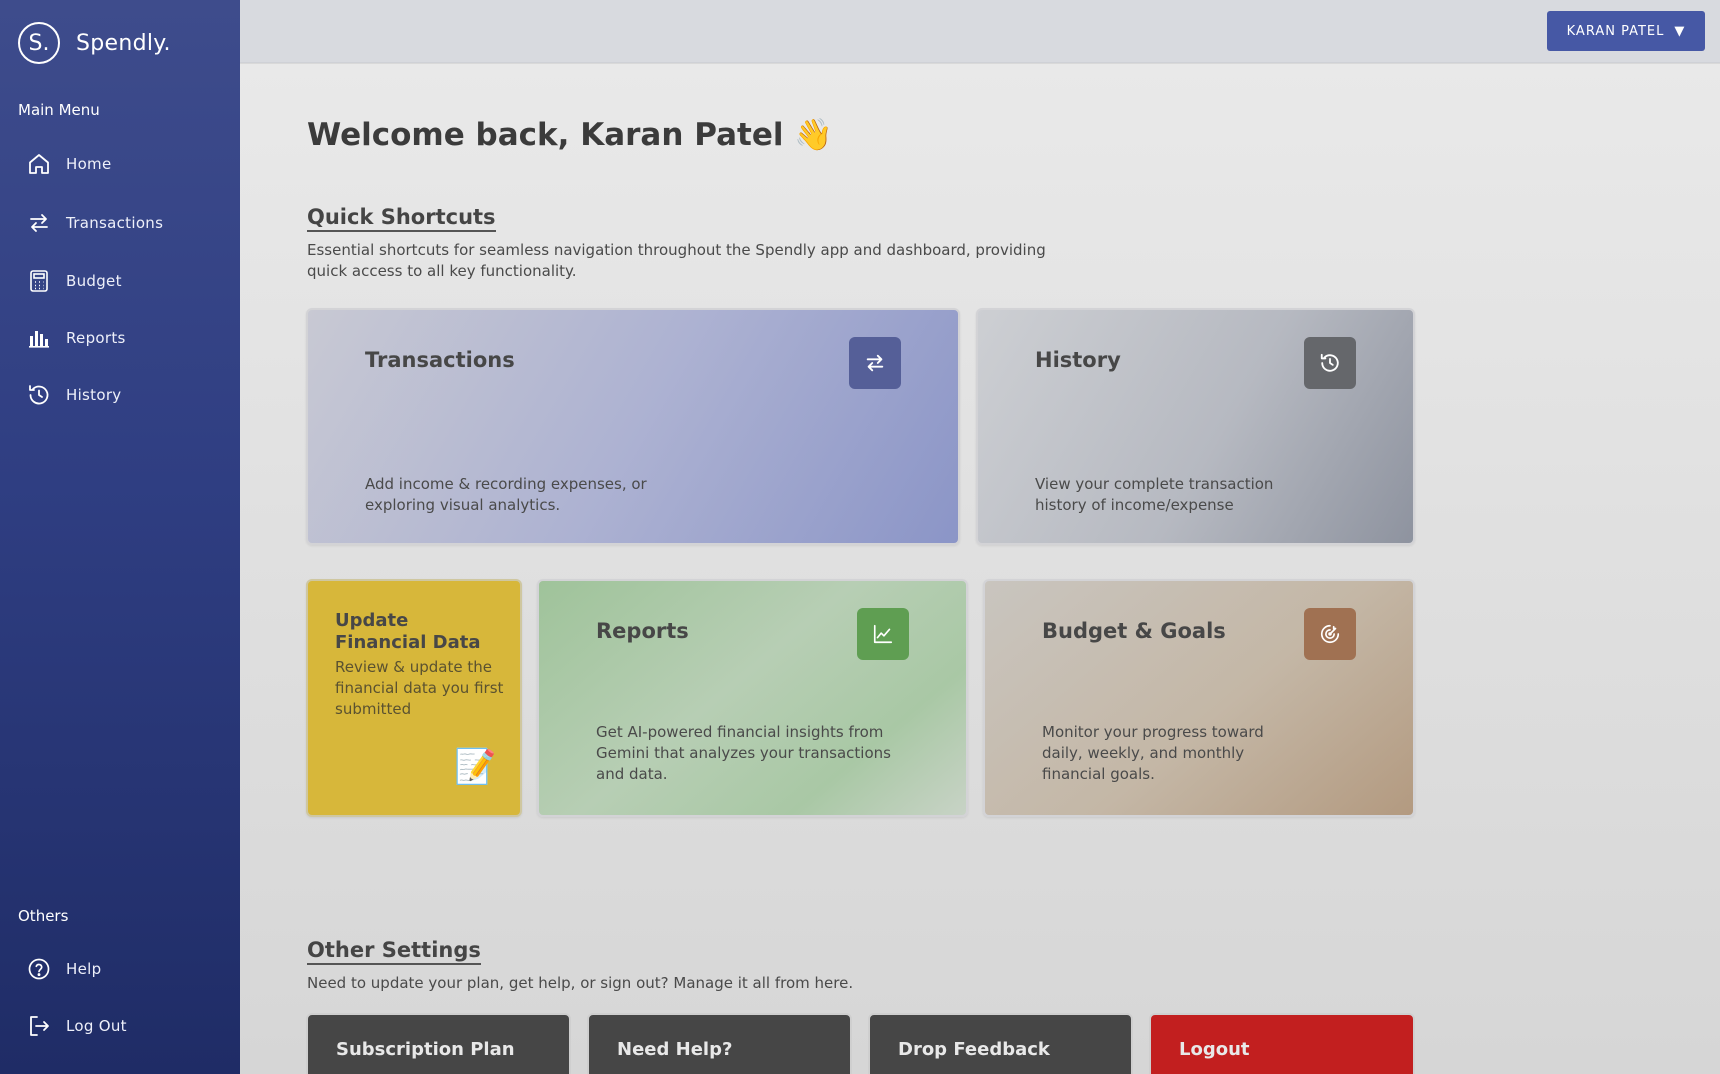 The height and width of the screenshot is (1074, 1720). I want to click on card-title: Budget & Goals, so click(1134, 631).